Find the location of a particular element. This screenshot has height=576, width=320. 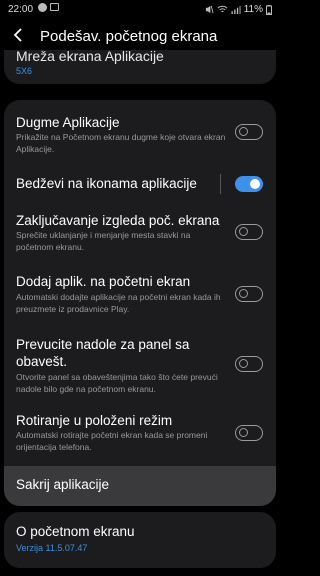

mute-icon is located at coordinates (209, 9).